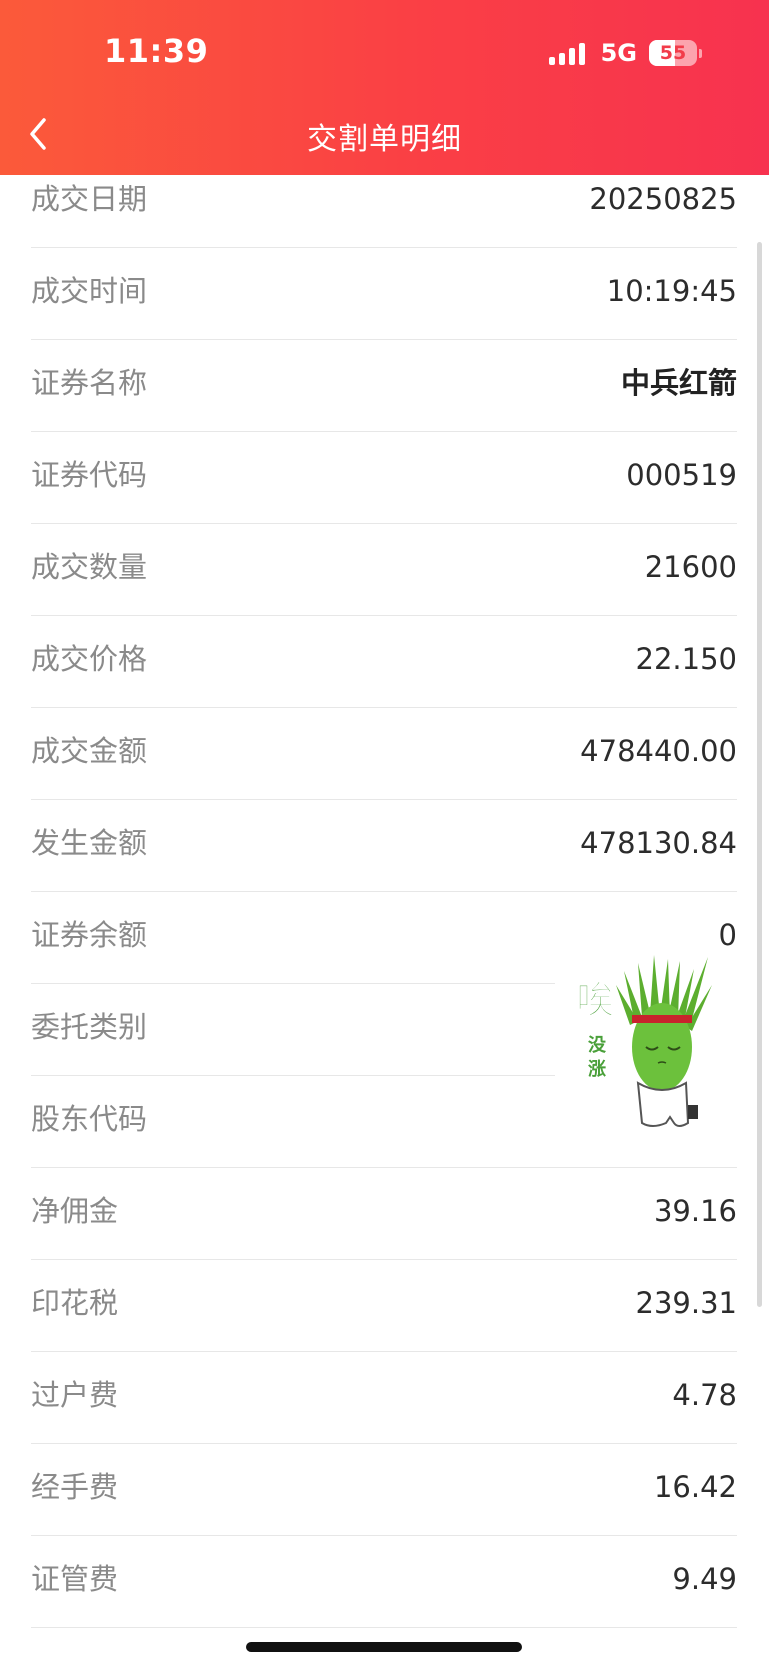 The height and width of the screenshot is (1666, 769). I want to click on row-label: 委托类别, so click(89, 1027).